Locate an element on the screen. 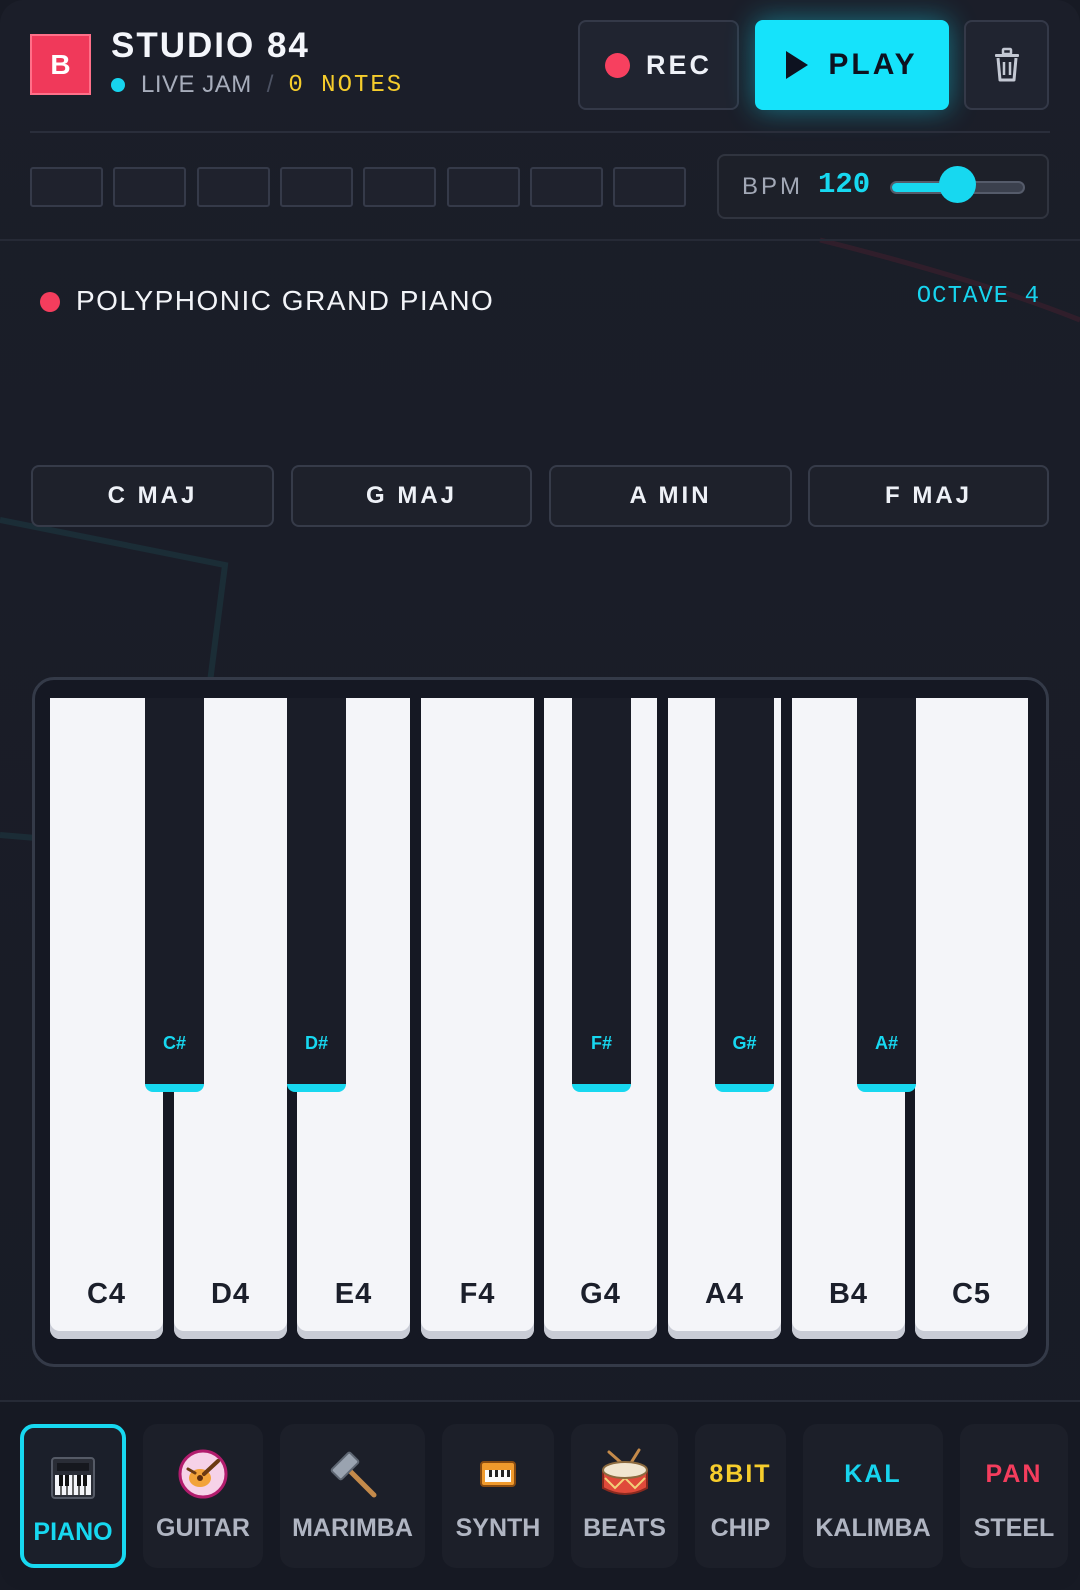 Image resolution: width=1080 pixels, height=1590 pixels. key-label: C5 is located at coordinates (971, 1294).